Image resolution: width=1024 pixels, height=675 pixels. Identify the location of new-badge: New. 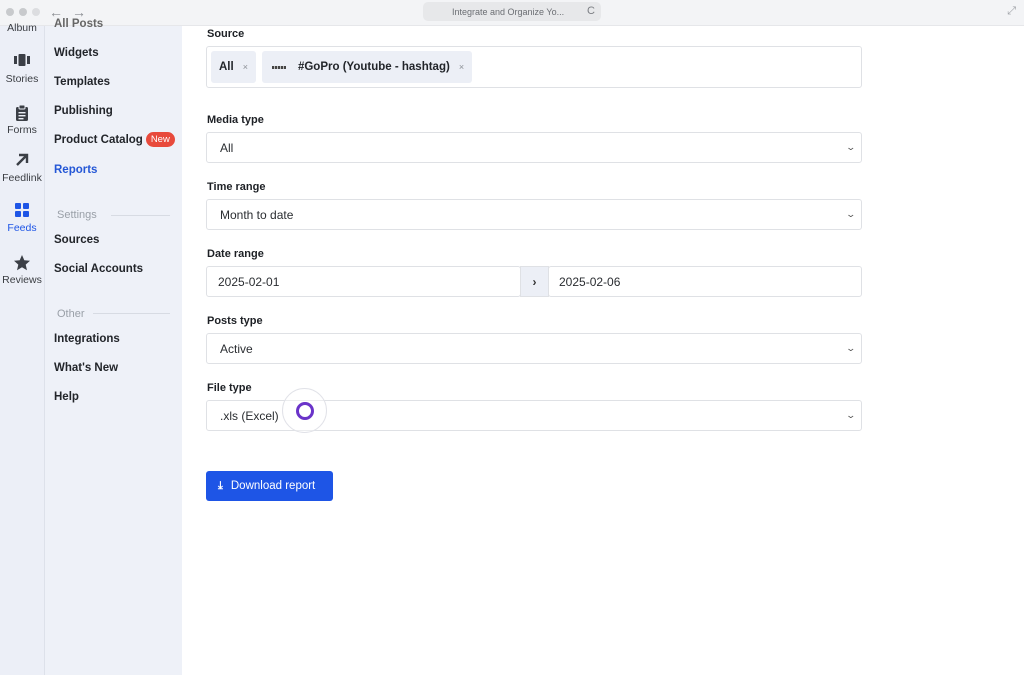
(160, 139).